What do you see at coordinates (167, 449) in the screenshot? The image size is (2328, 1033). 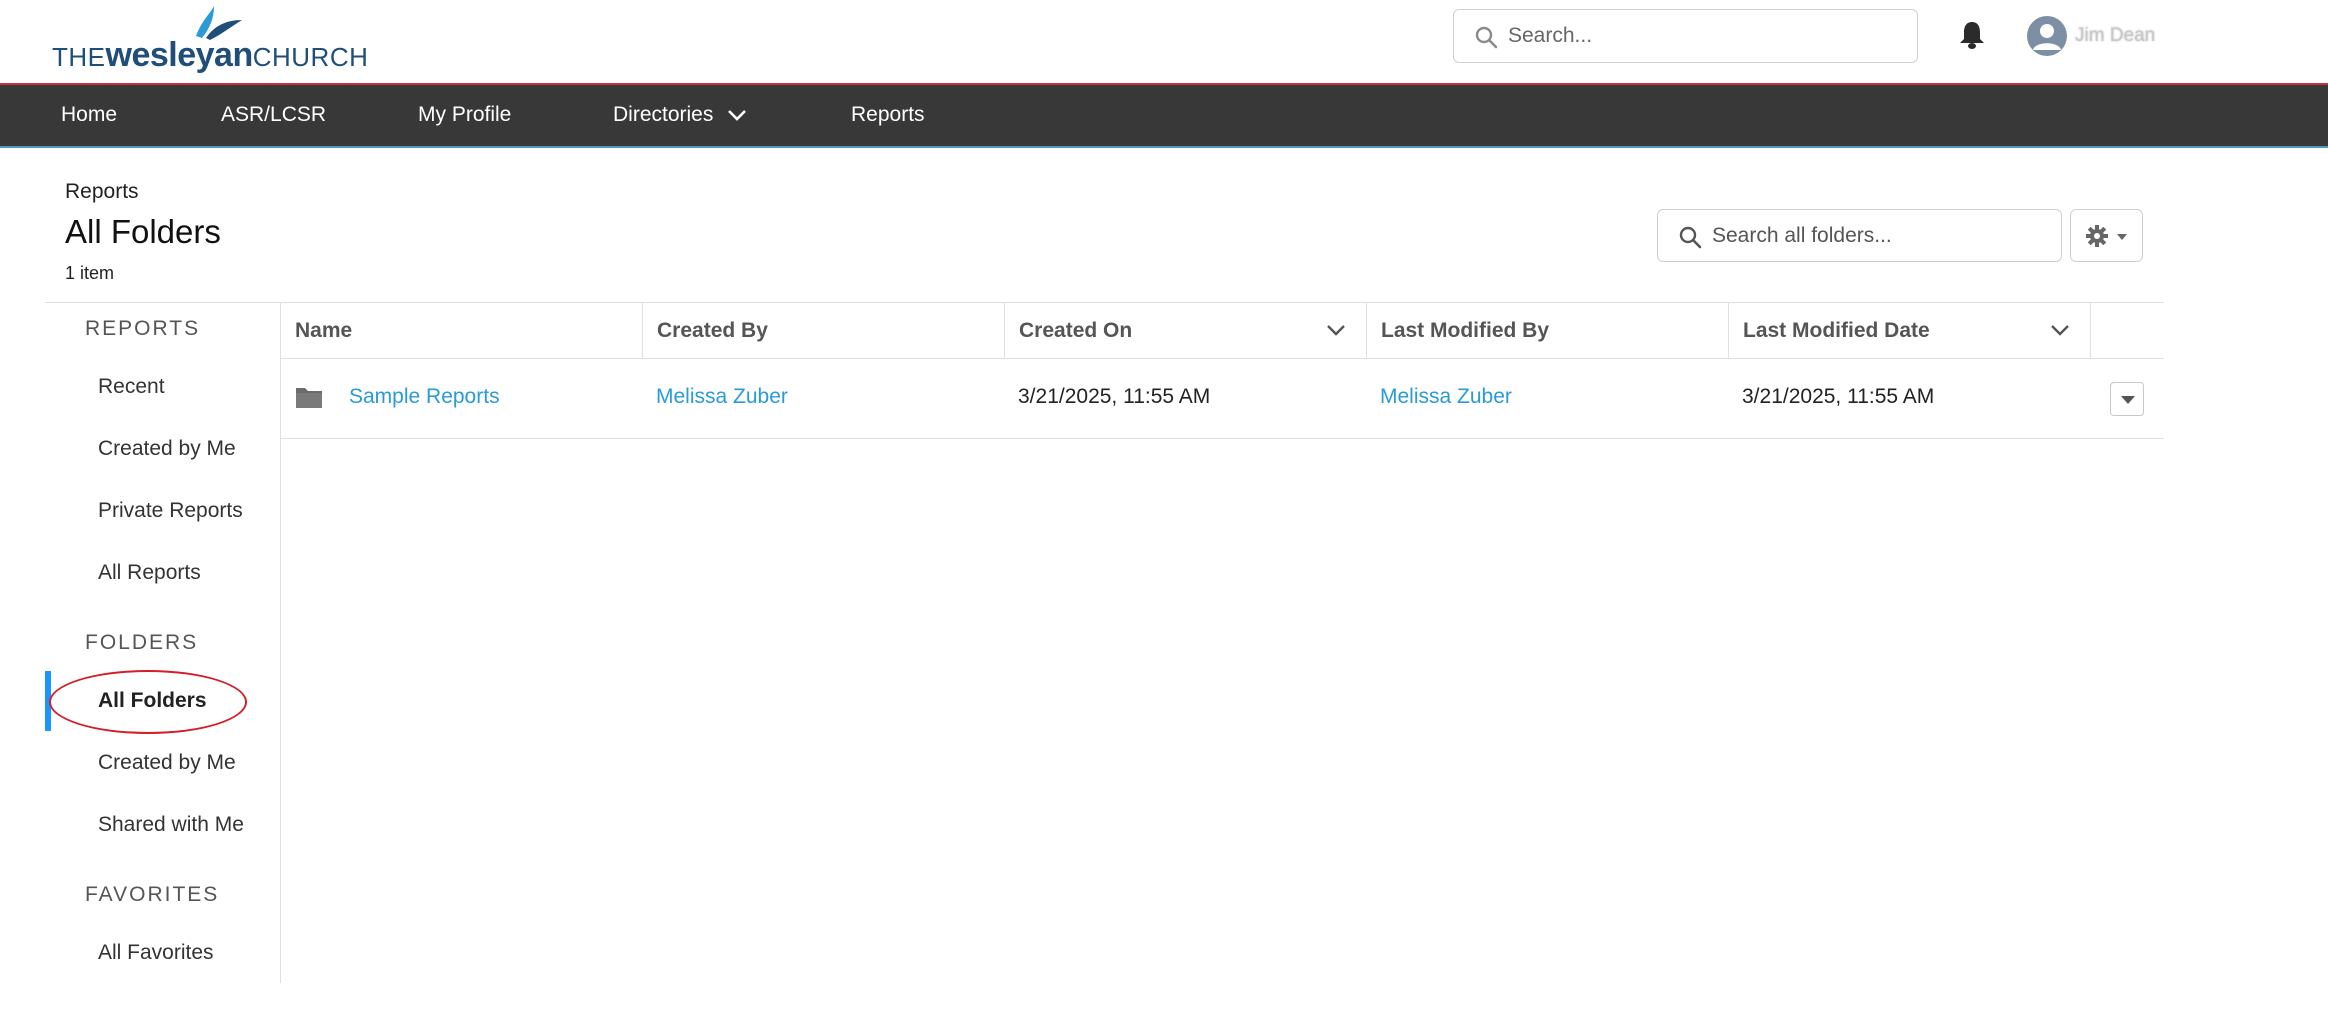 I see `sidebar-item-created-by-me-reports: Created by Me` at bounding box center [167, 449].